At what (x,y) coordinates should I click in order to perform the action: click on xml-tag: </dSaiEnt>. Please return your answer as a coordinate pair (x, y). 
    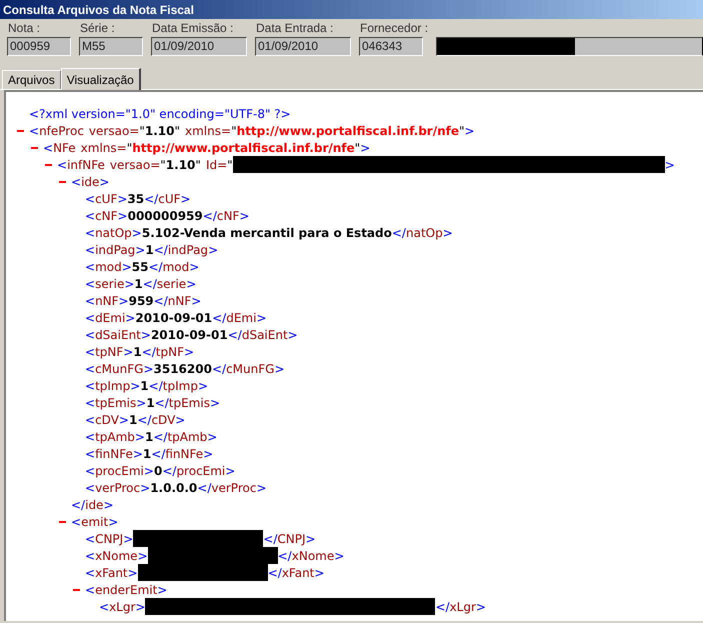
    Looking at the image, I should click on (263, 335).